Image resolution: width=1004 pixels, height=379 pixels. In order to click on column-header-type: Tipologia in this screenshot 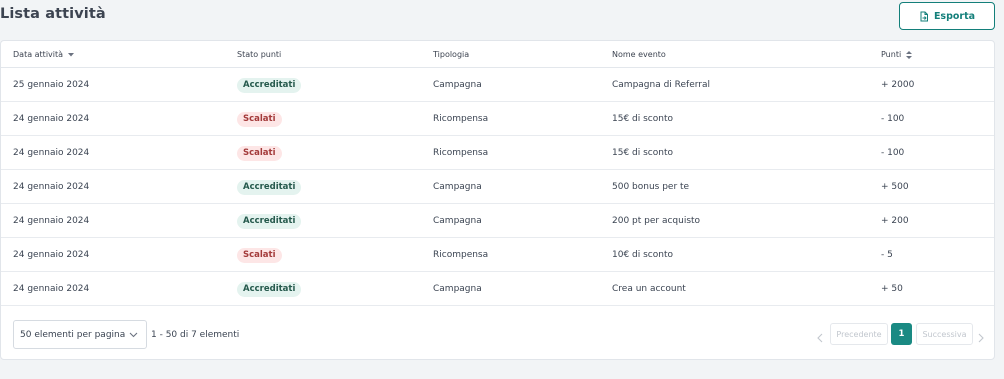, I will do `click(451, 54)`.